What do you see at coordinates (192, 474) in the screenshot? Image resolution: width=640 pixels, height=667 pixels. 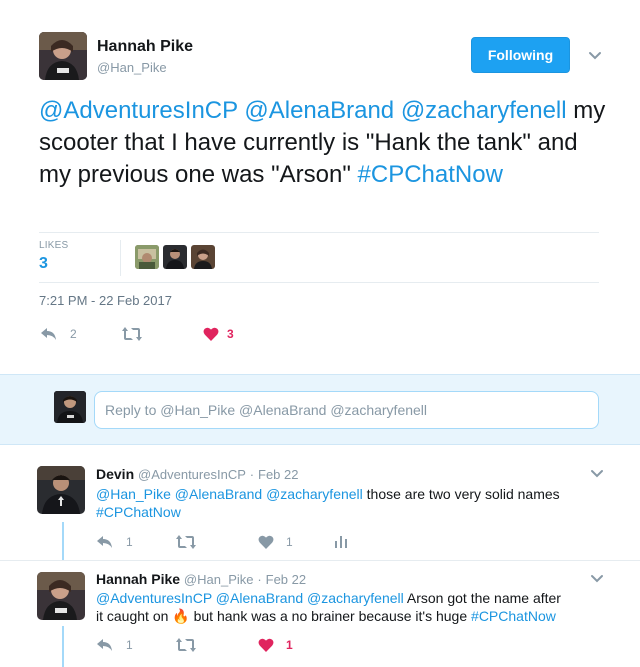 I see `reply-author-handle: @AdventuresInCP` at bounding box center [192, 474].